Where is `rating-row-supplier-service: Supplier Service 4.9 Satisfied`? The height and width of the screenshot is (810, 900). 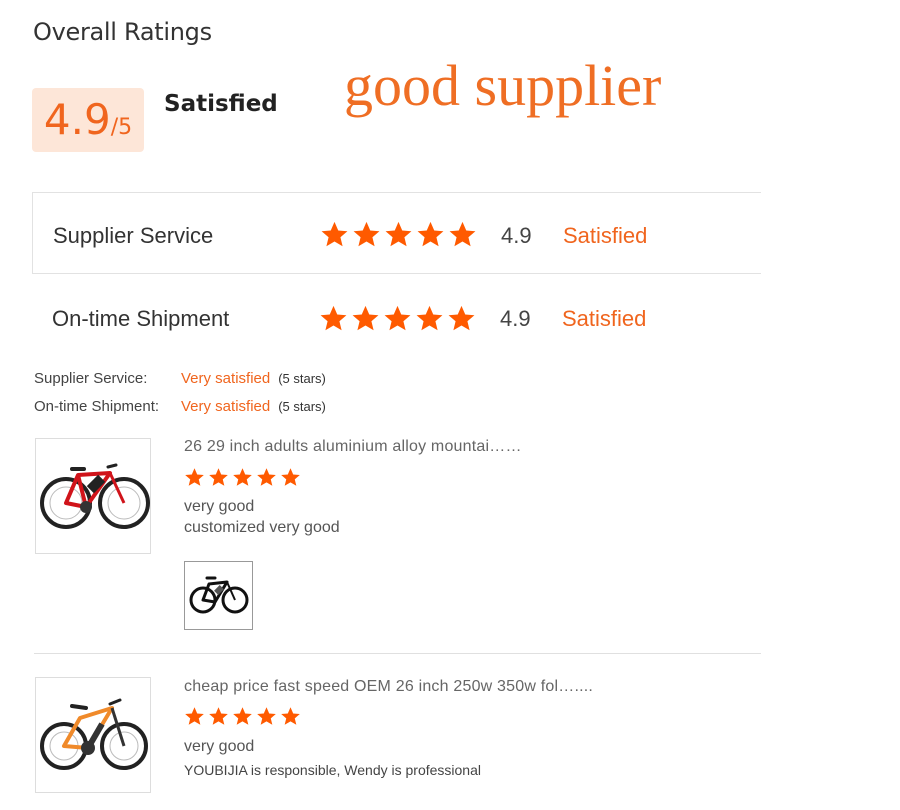 rating-row-supplier-service: Supplier Service 4.9 Satisfied is located at coordinates (396, 233).